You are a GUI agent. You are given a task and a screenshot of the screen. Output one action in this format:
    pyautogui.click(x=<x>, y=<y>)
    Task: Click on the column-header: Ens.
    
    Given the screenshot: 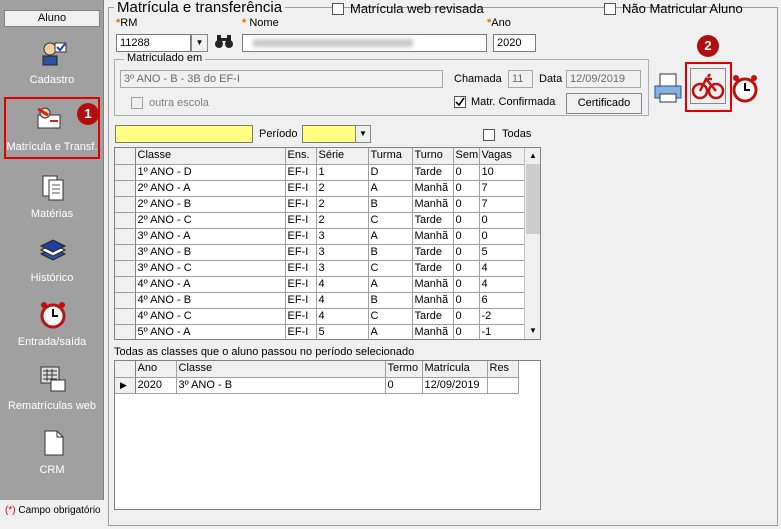 What is the action you would take?
    pyautogui.click(x=301, y=156)
    